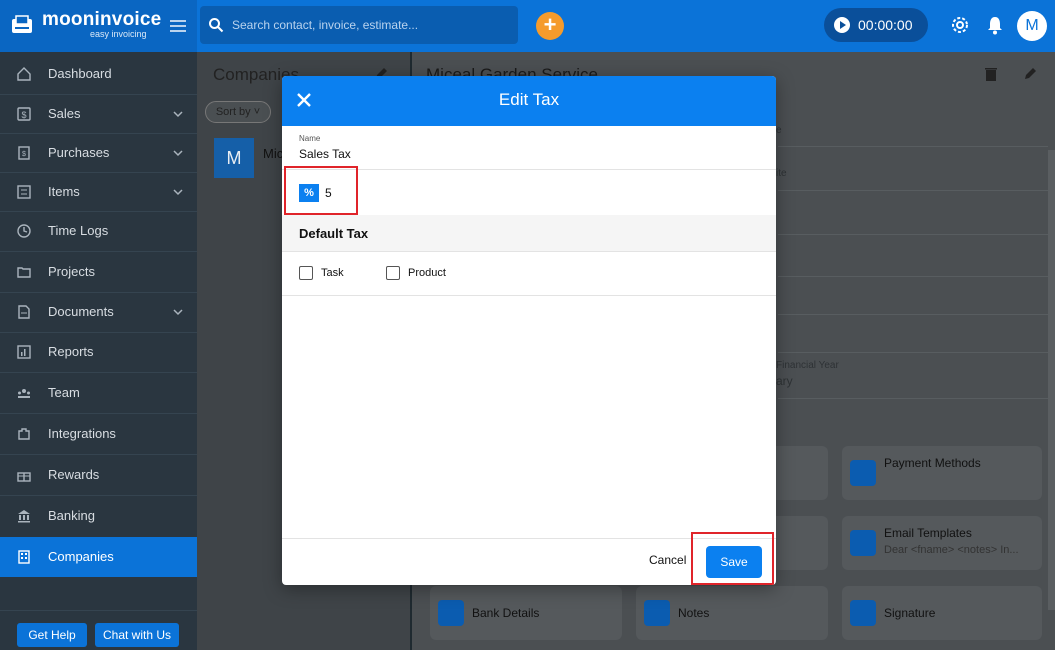 This screenshot has width=1055, height=650. I want to click on sidebar-item-integrations: Integrations, so click(98, 434).